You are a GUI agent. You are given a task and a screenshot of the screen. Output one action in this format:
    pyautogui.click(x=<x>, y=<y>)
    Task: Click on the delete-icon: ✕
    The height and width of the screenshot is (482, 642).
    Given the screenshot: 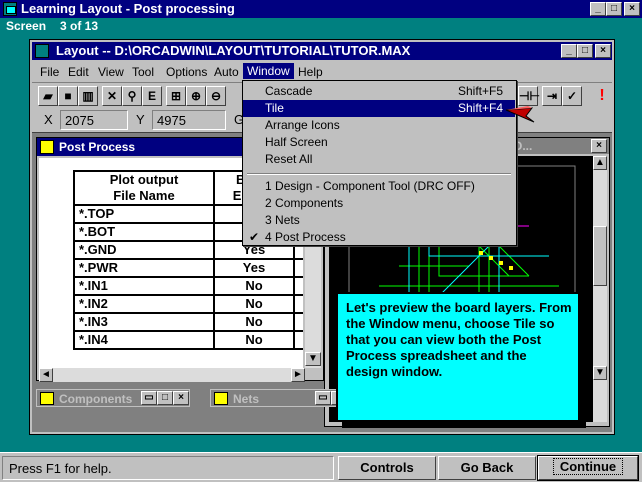 What is the action you would take?
    pyautogui.click(x=112, y=96)
    